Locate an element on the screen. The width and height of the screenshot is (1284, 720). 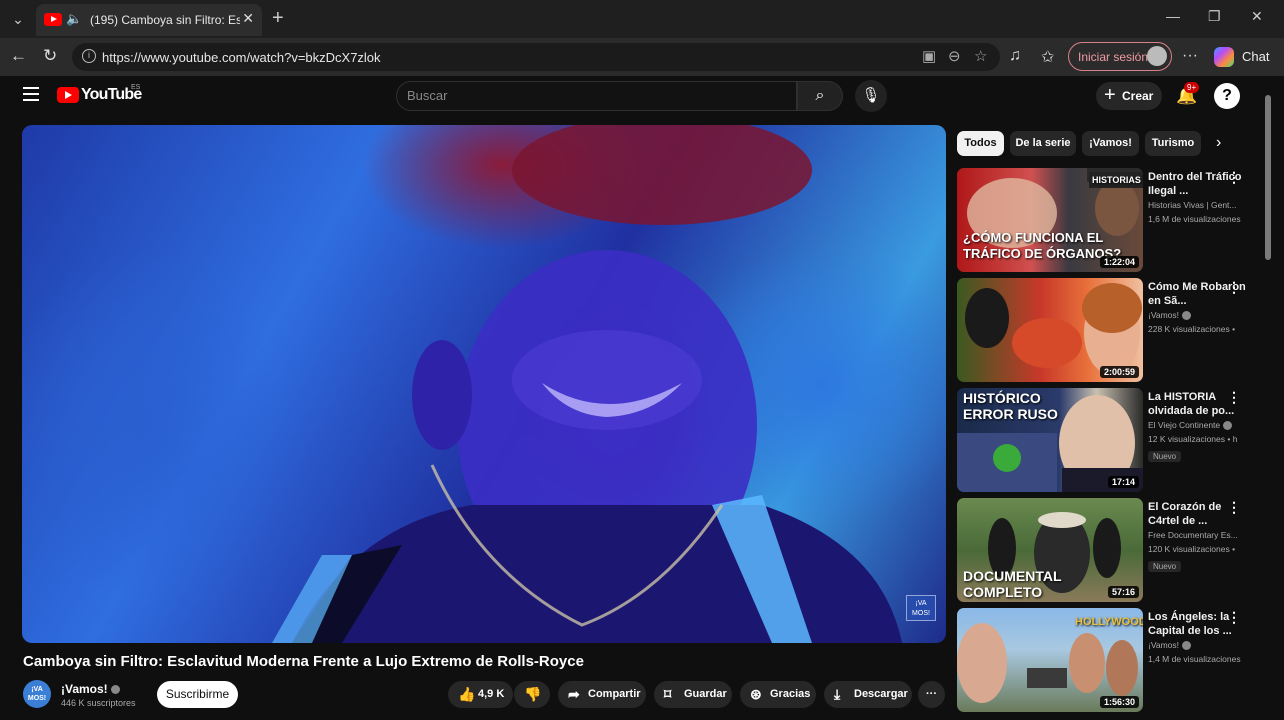
dislike-button: 👎 is located at coordinates (532, 694).